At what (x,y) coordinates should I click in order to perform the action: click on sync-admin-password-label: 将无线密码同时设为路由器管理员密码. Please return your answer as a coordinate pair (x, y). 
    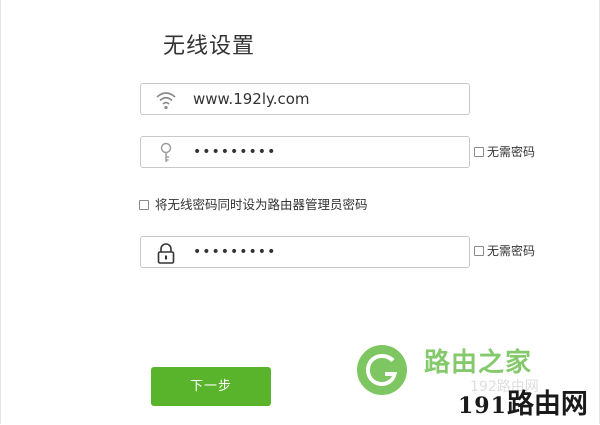
    Looking at the image, I should click on (261, 204).